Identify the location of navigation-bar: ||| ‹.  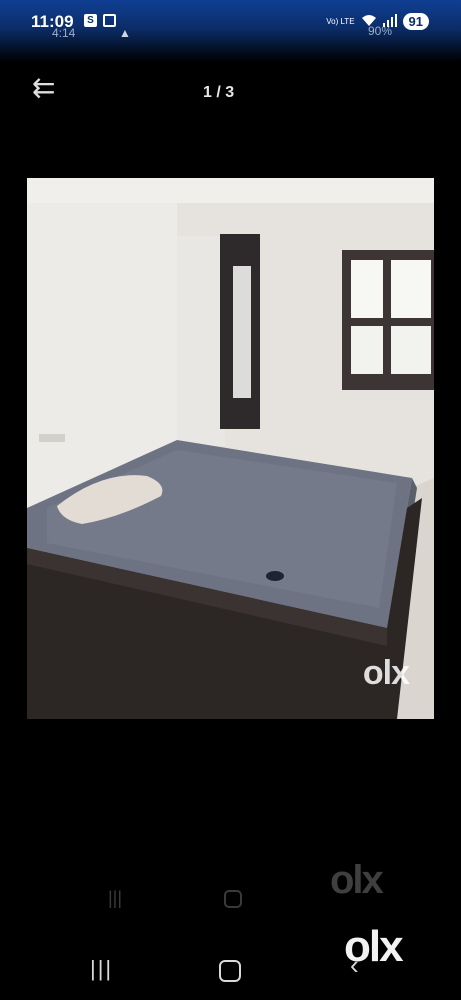
(230, 971).